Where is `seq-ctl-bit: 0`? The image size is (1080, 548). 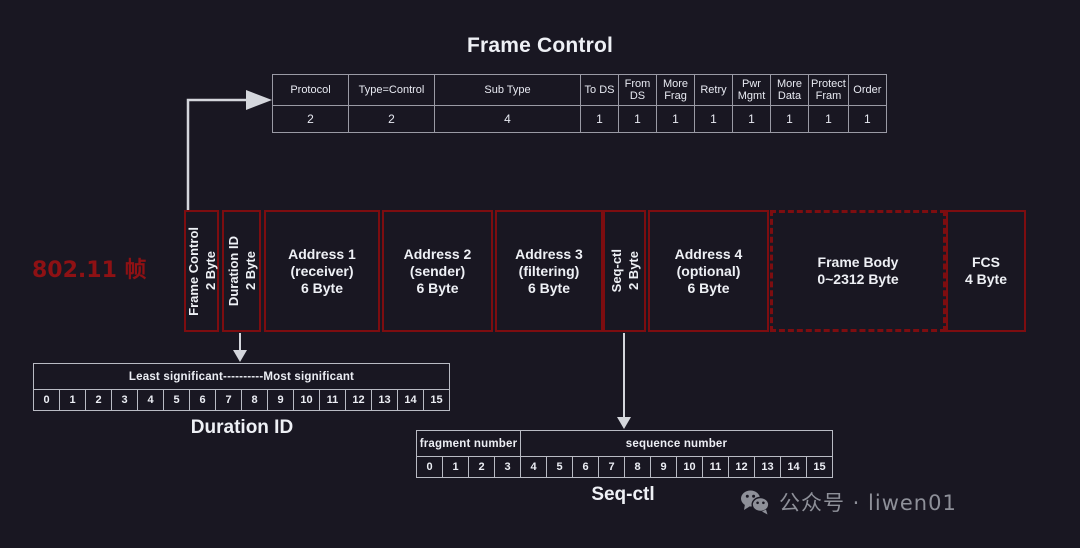
seq-ctl-bit: 0 is located at coordinates (429, 467).